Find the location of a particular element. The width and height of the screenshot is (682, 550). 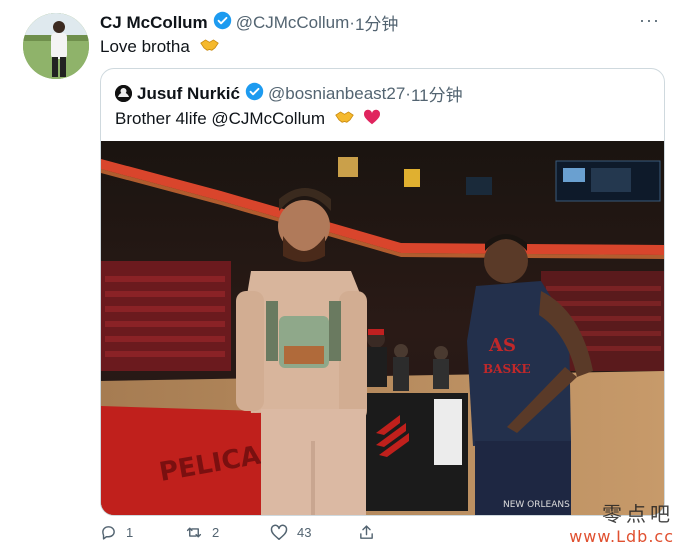

quoted-author-name: Jusuf Nurkić is located at coordinates (188, 94).